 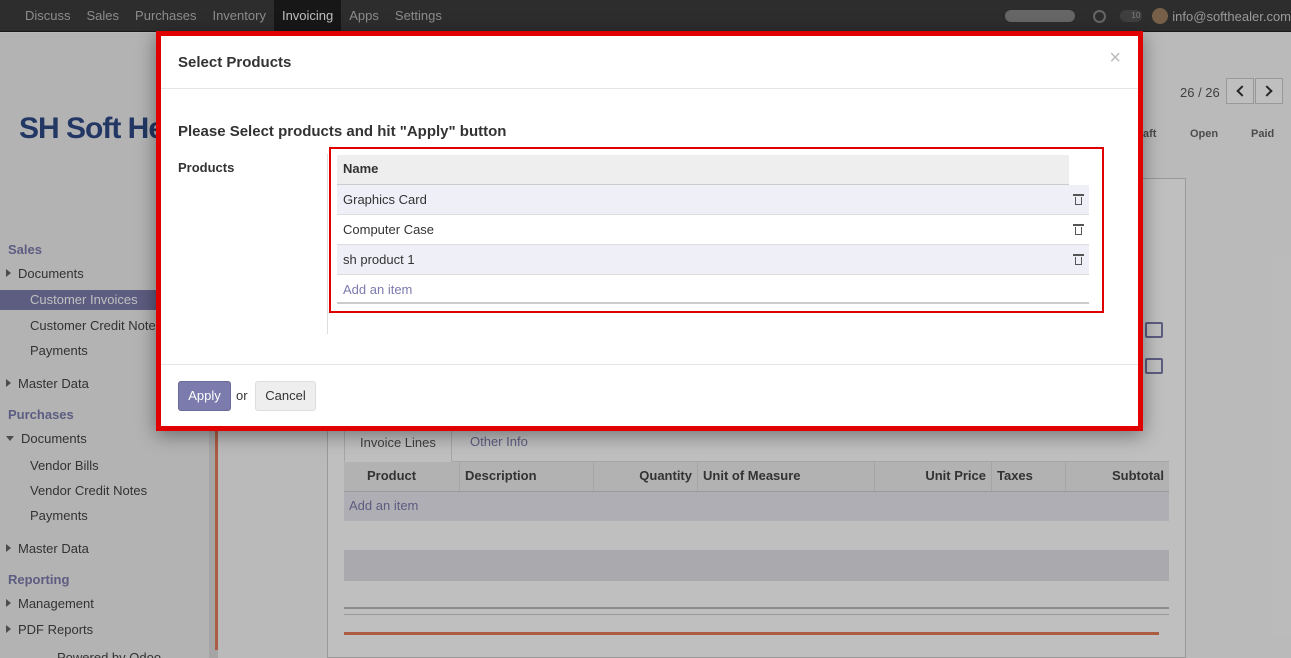 What do you see at coordinates (285, 396) in the screenshot?
I see `cancel-button: Cancel` at bounding box center [285, 396].